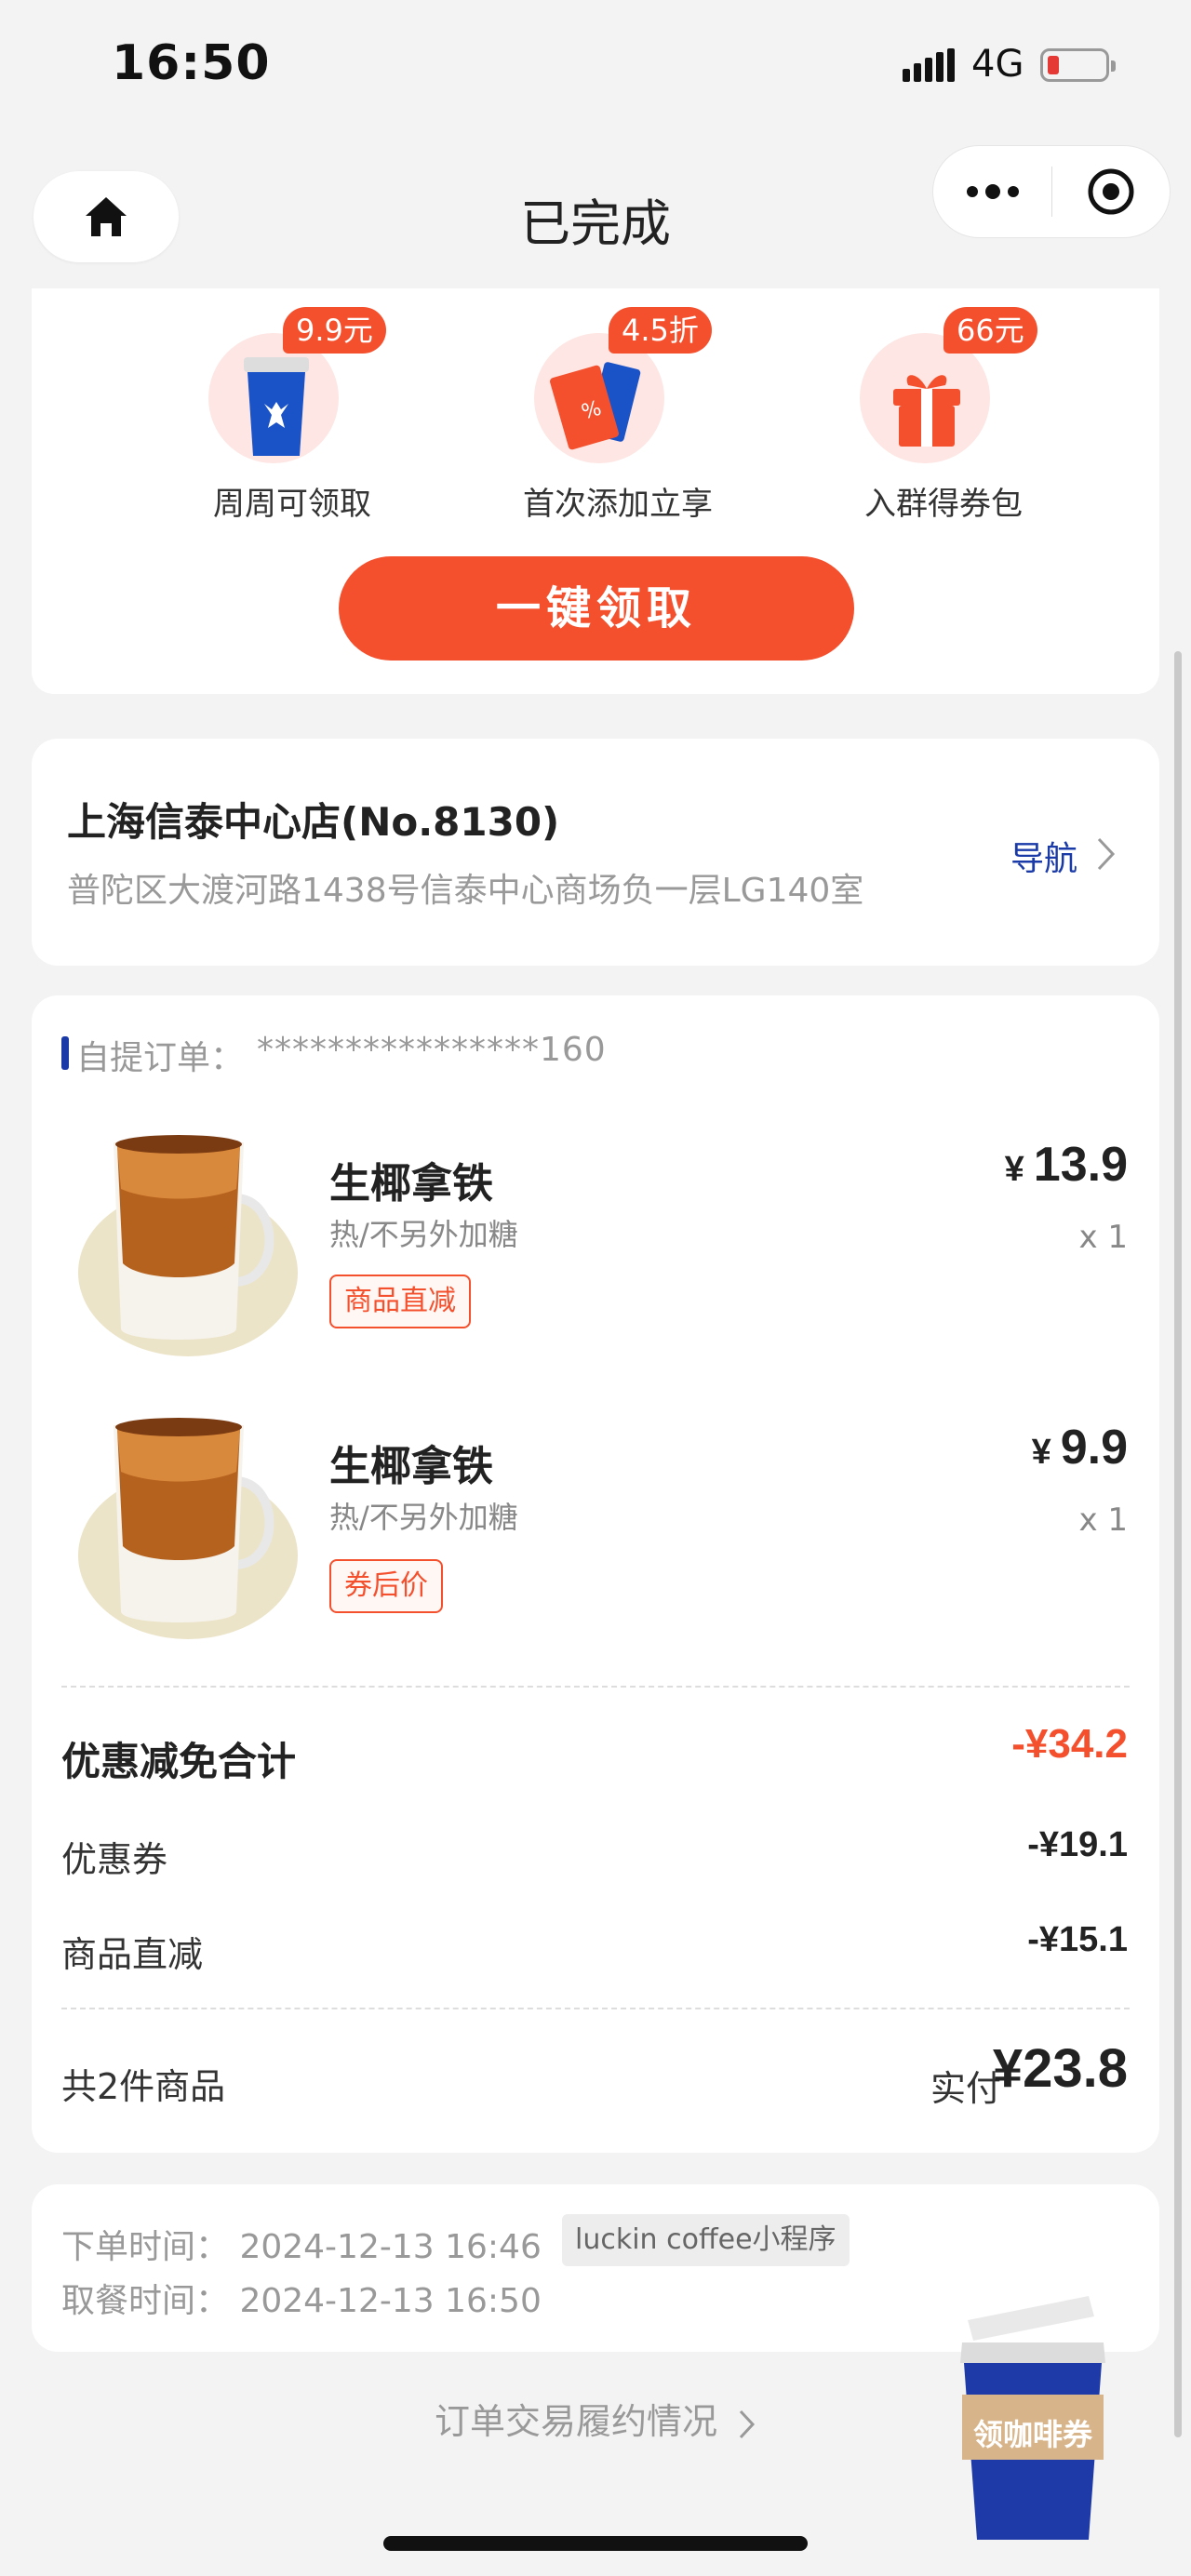 The image size is (1191, 2576). Describe the element at coordinates (400, 1301) in the screenshot. I see `item-tag: 商品直减` at that location.